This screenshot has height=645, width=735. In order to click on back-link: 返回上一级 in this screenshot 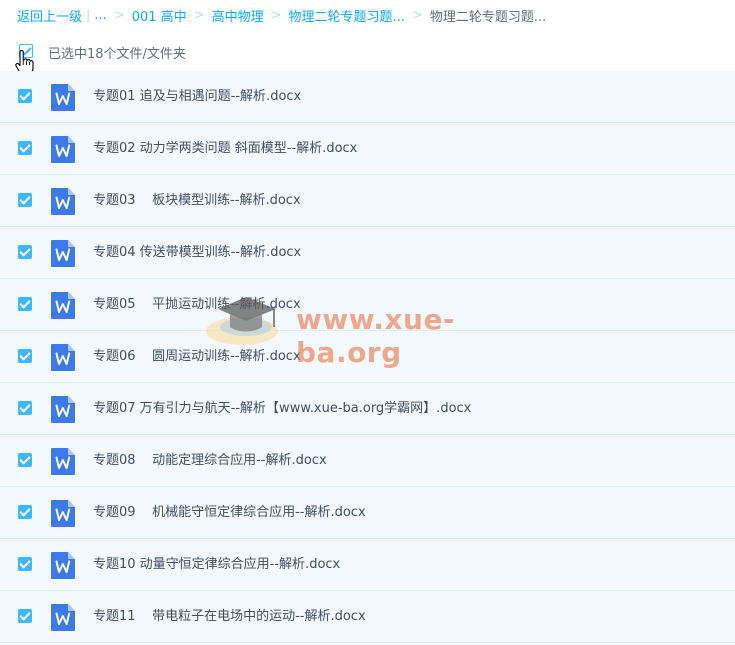, I will do `click(49, 15)`.